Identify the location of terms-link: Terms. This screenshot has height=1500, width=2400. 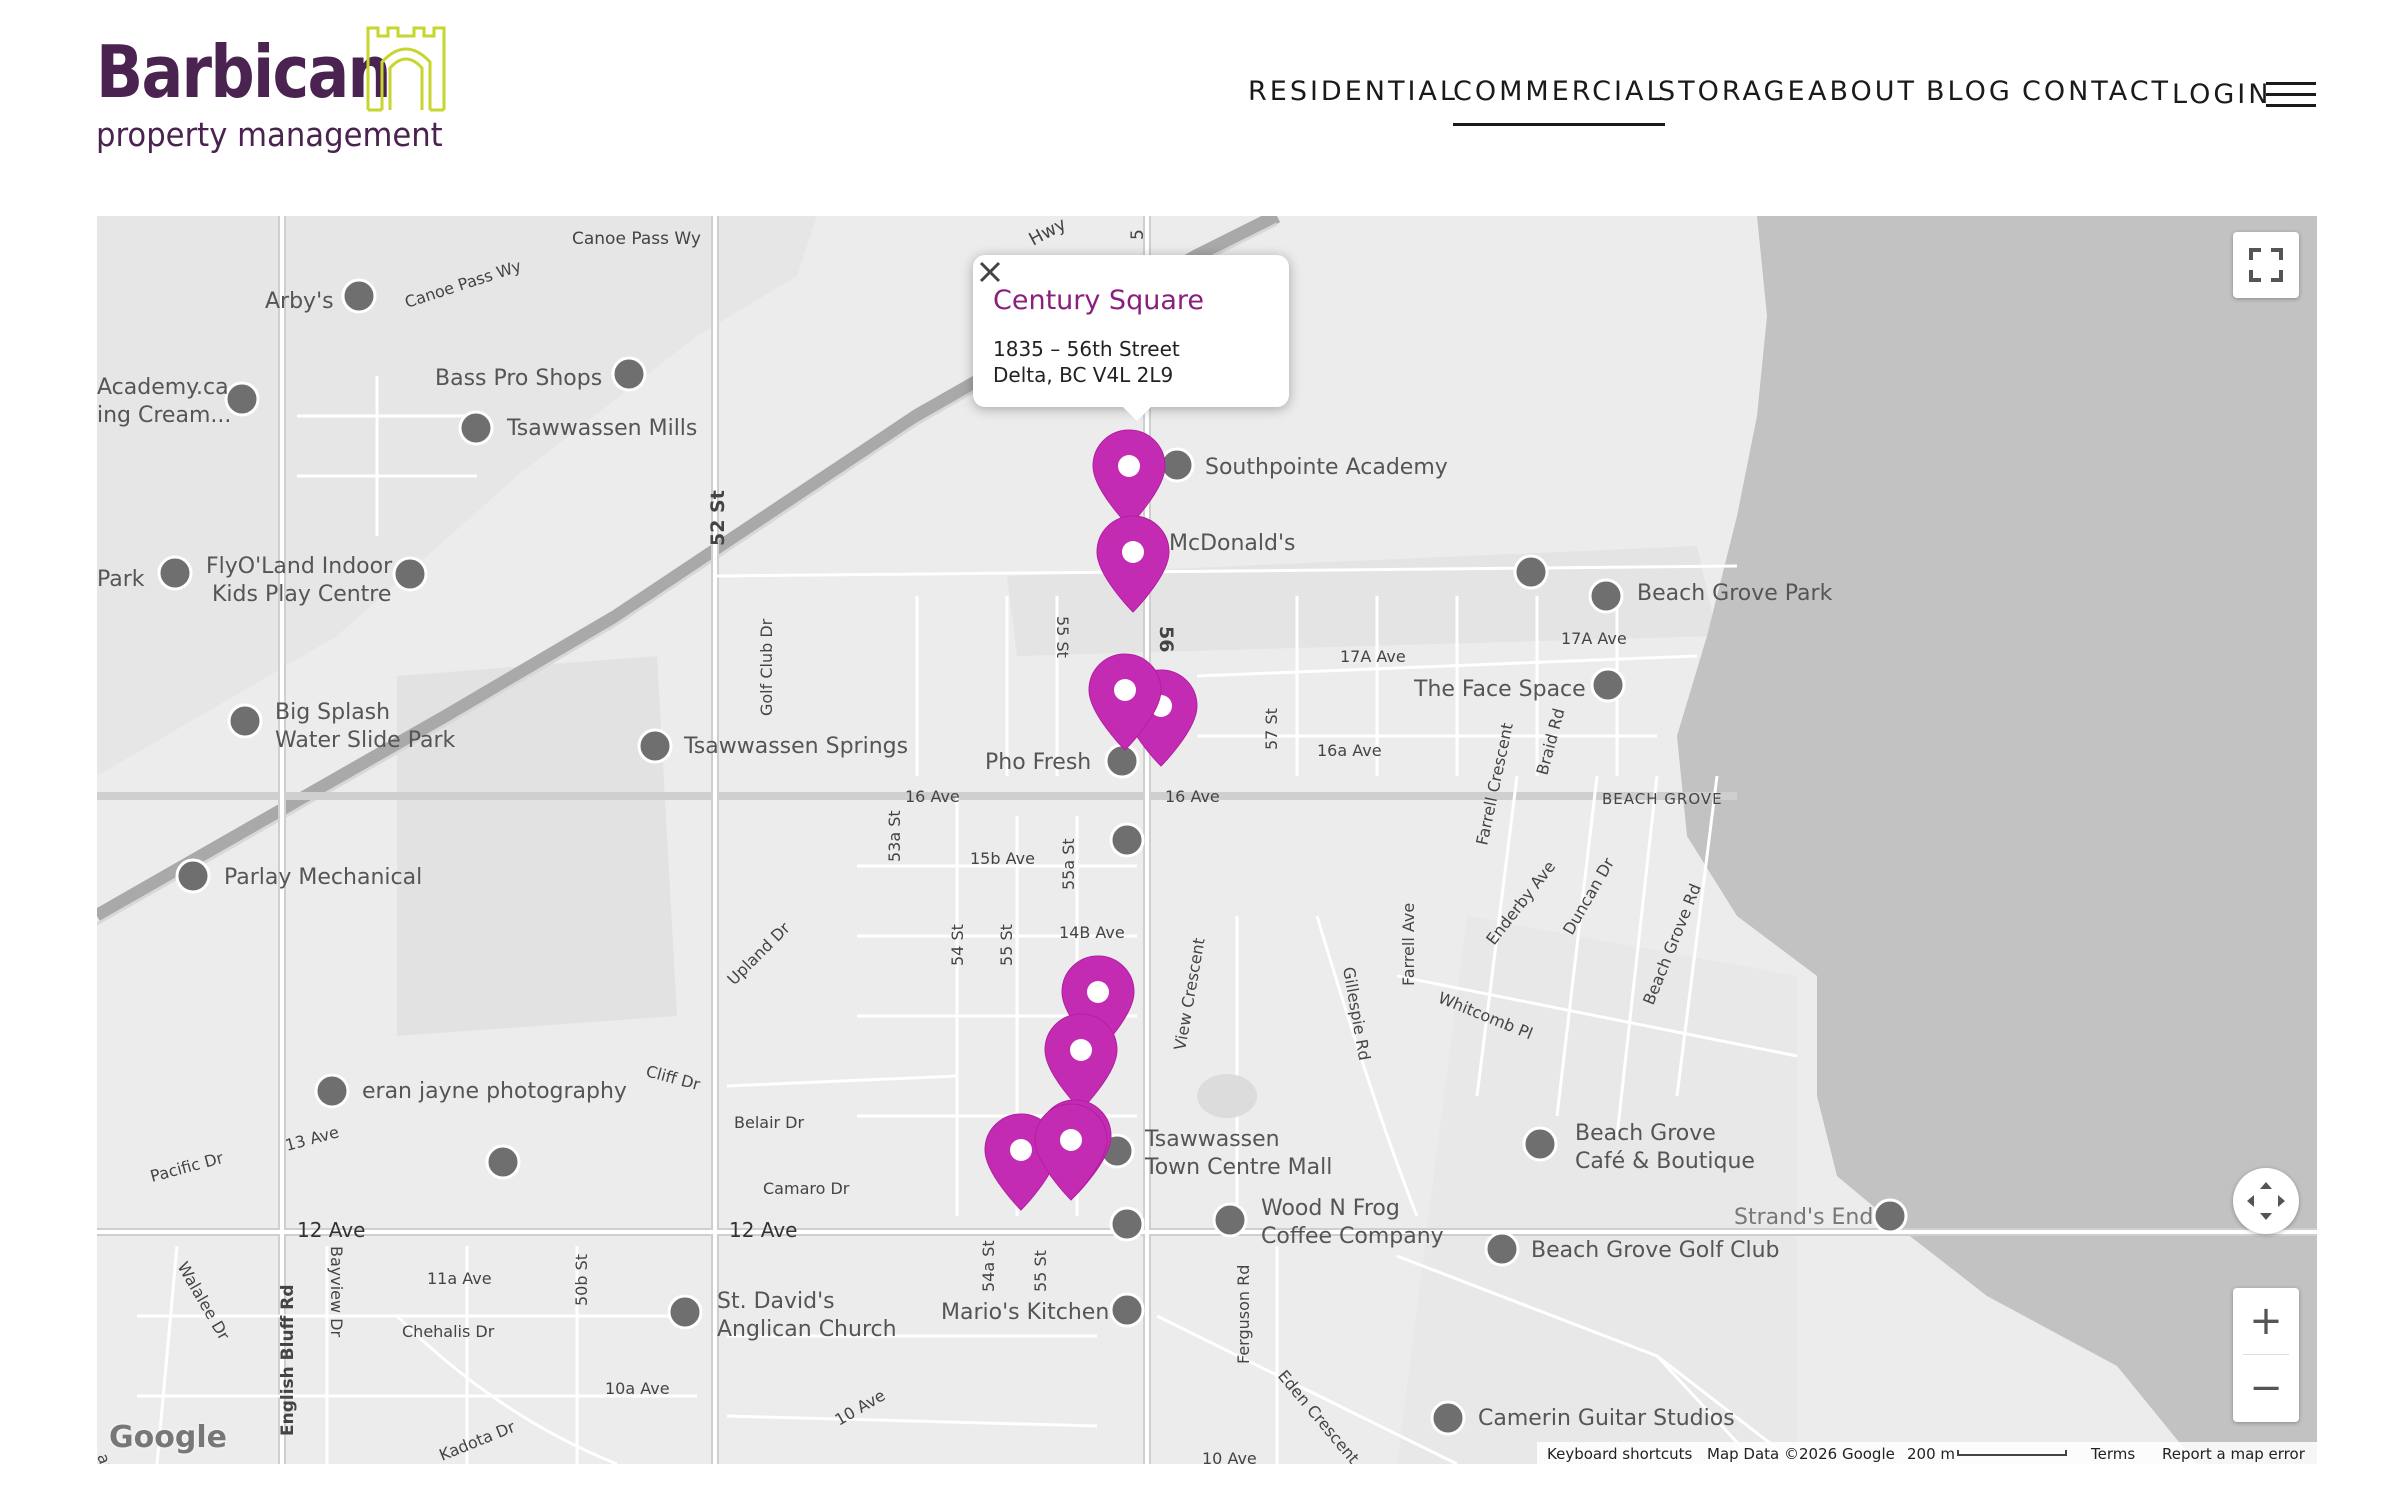
(2113, 1454).